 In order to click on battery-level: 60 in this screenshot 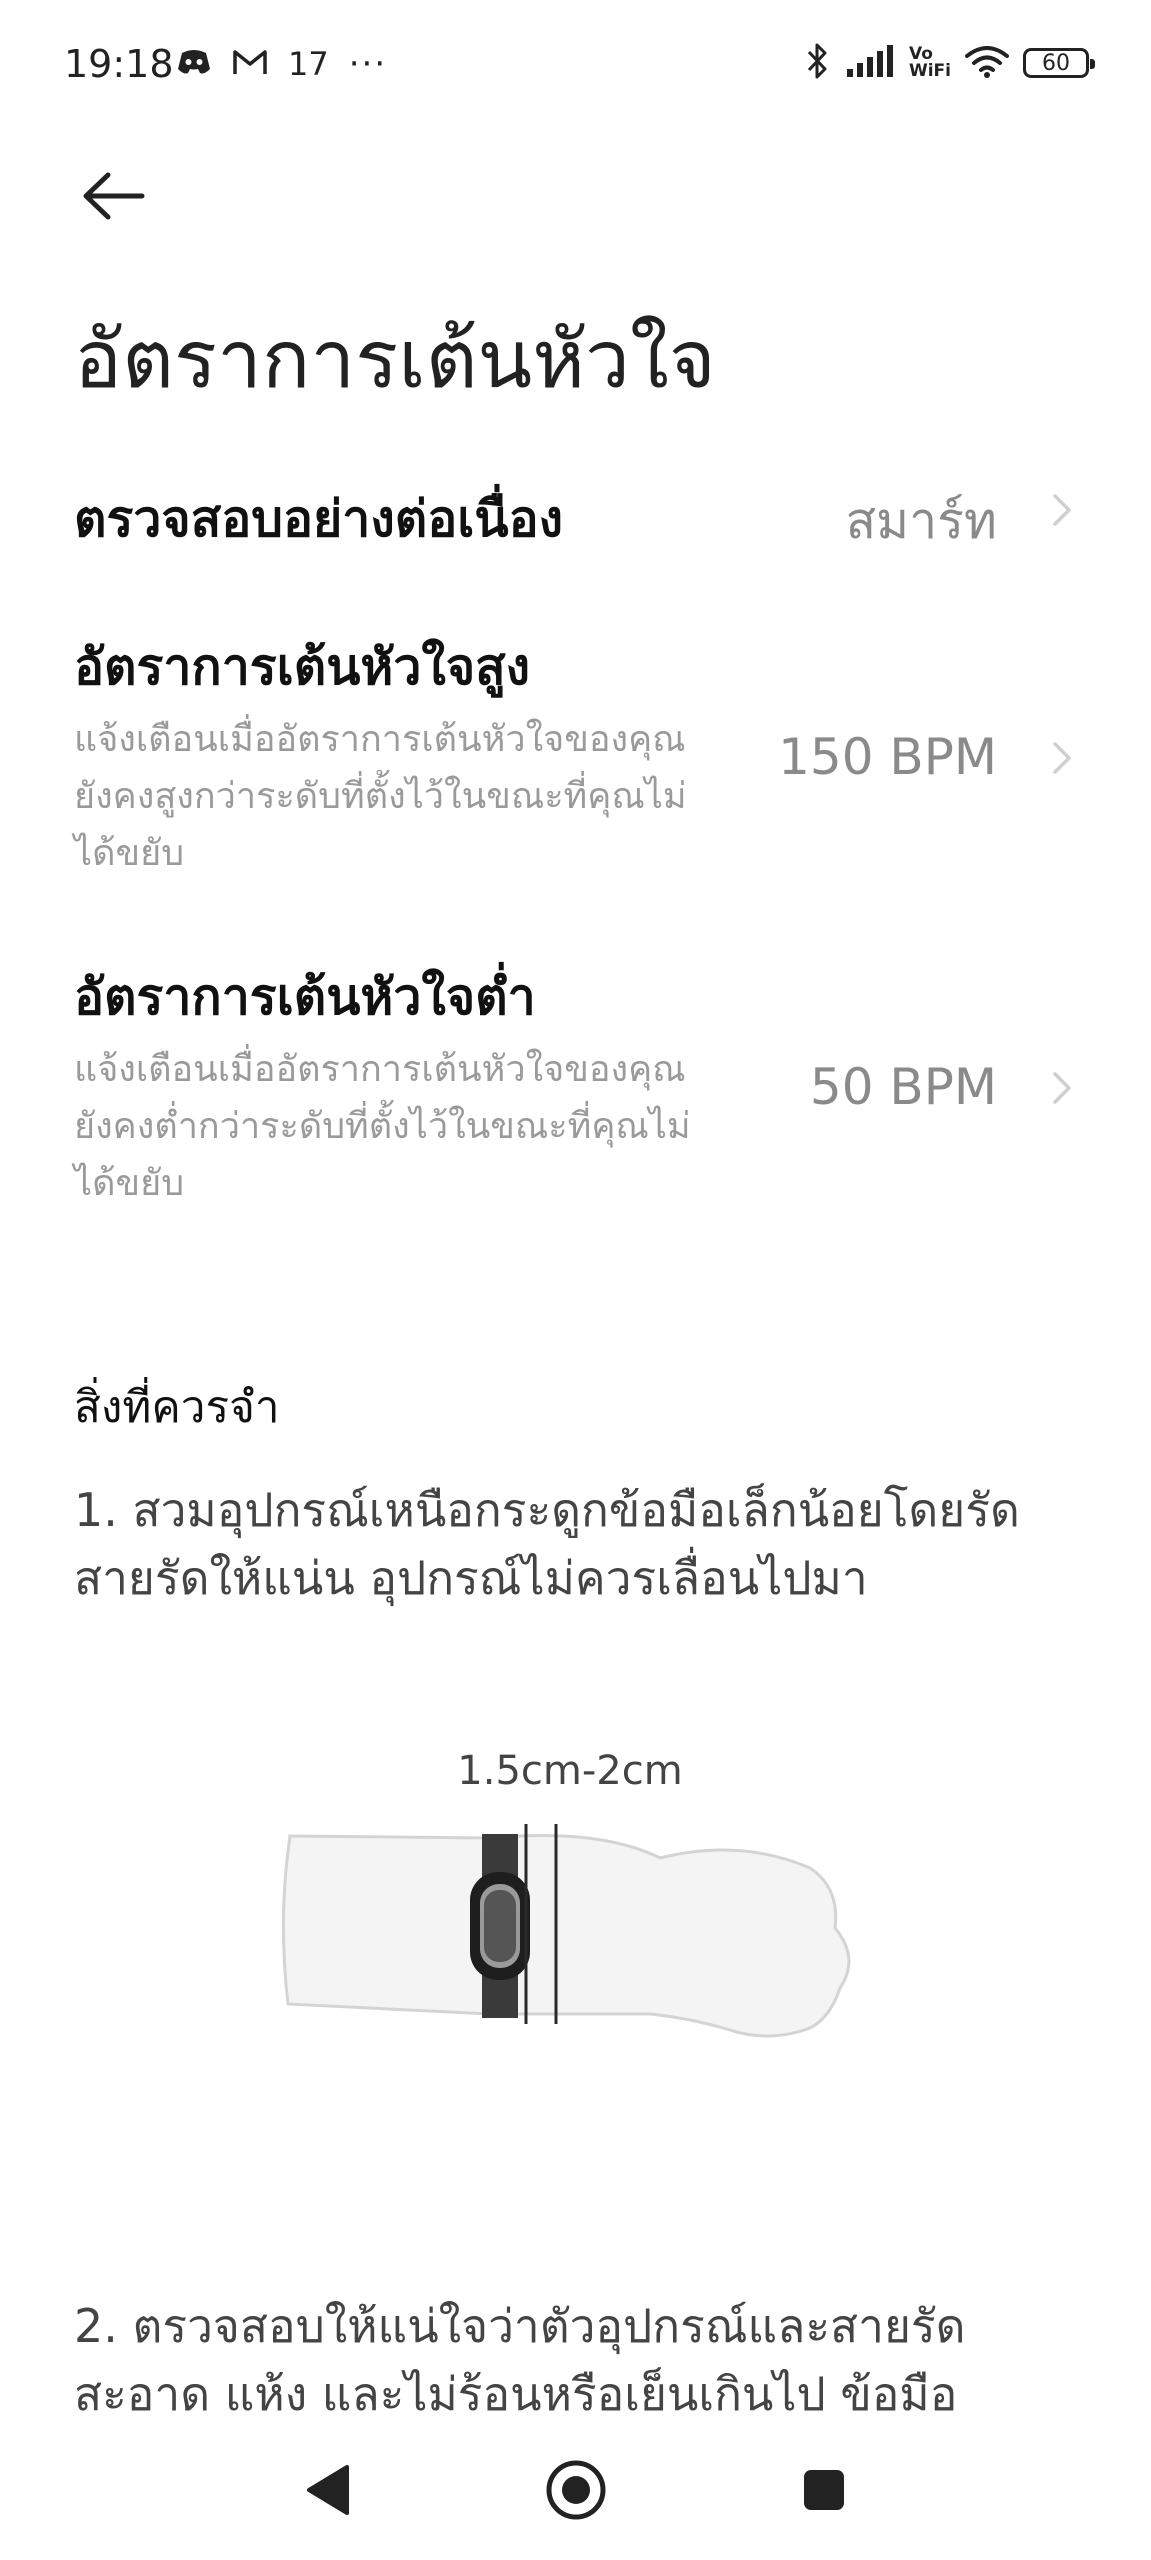, I will do `click(1056, 63)`.